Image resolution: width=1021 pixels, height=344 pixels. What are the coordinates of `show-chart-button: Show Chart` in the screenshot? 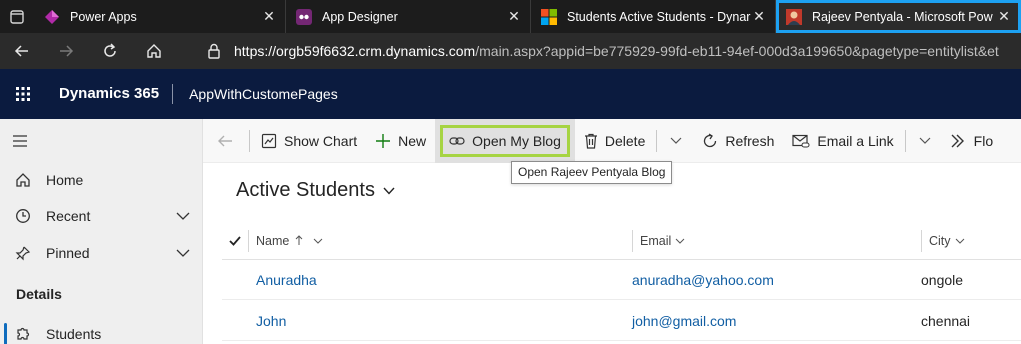 It's located at (309, 141).